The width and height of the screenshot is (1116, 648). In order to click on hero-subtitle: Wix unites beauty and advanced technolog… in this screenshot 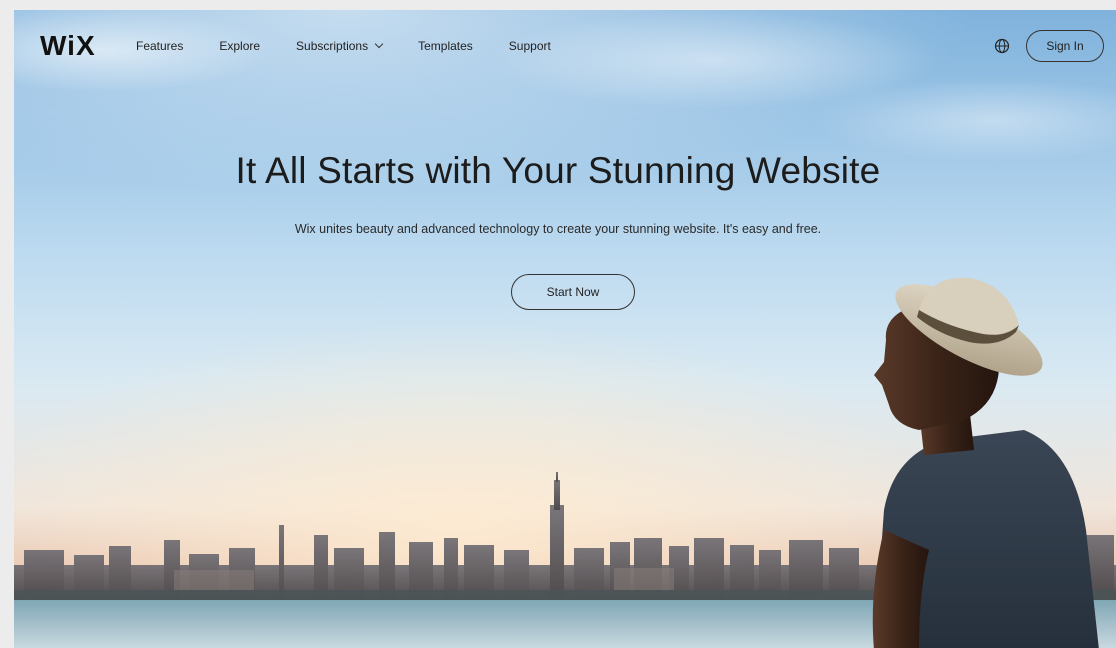, I will do `click(558, 229)`.